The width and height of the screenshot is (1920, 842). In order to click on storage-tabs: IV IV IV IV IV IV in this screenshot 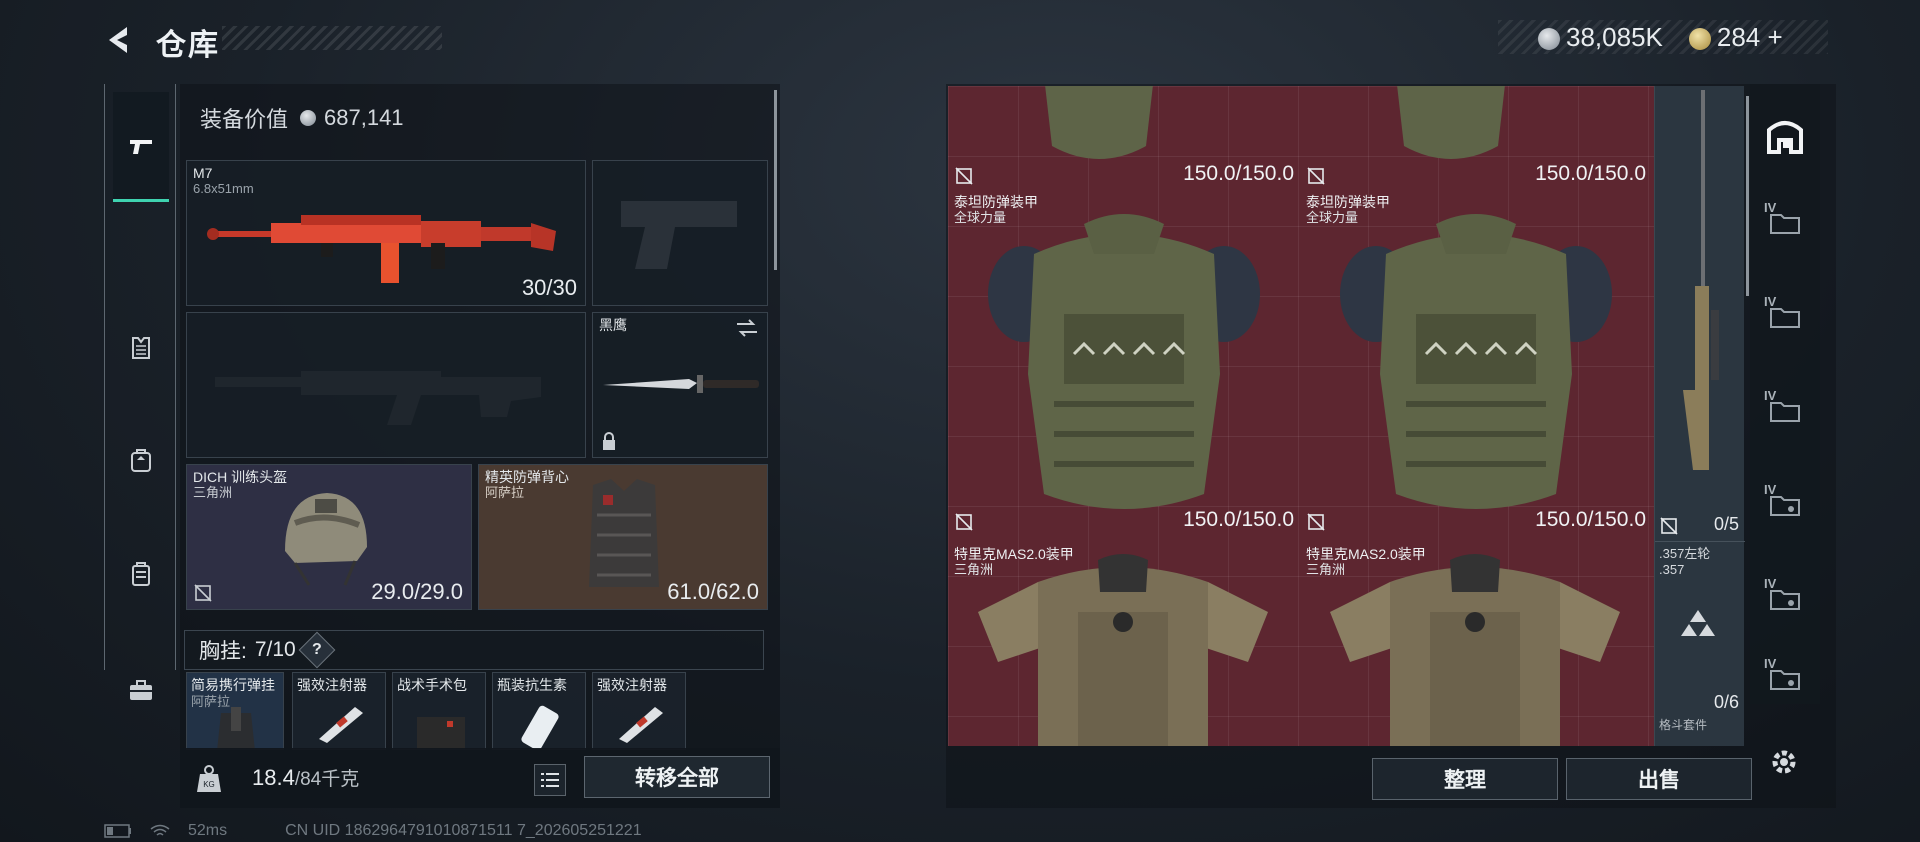, I will do `click(1785, 394)`.